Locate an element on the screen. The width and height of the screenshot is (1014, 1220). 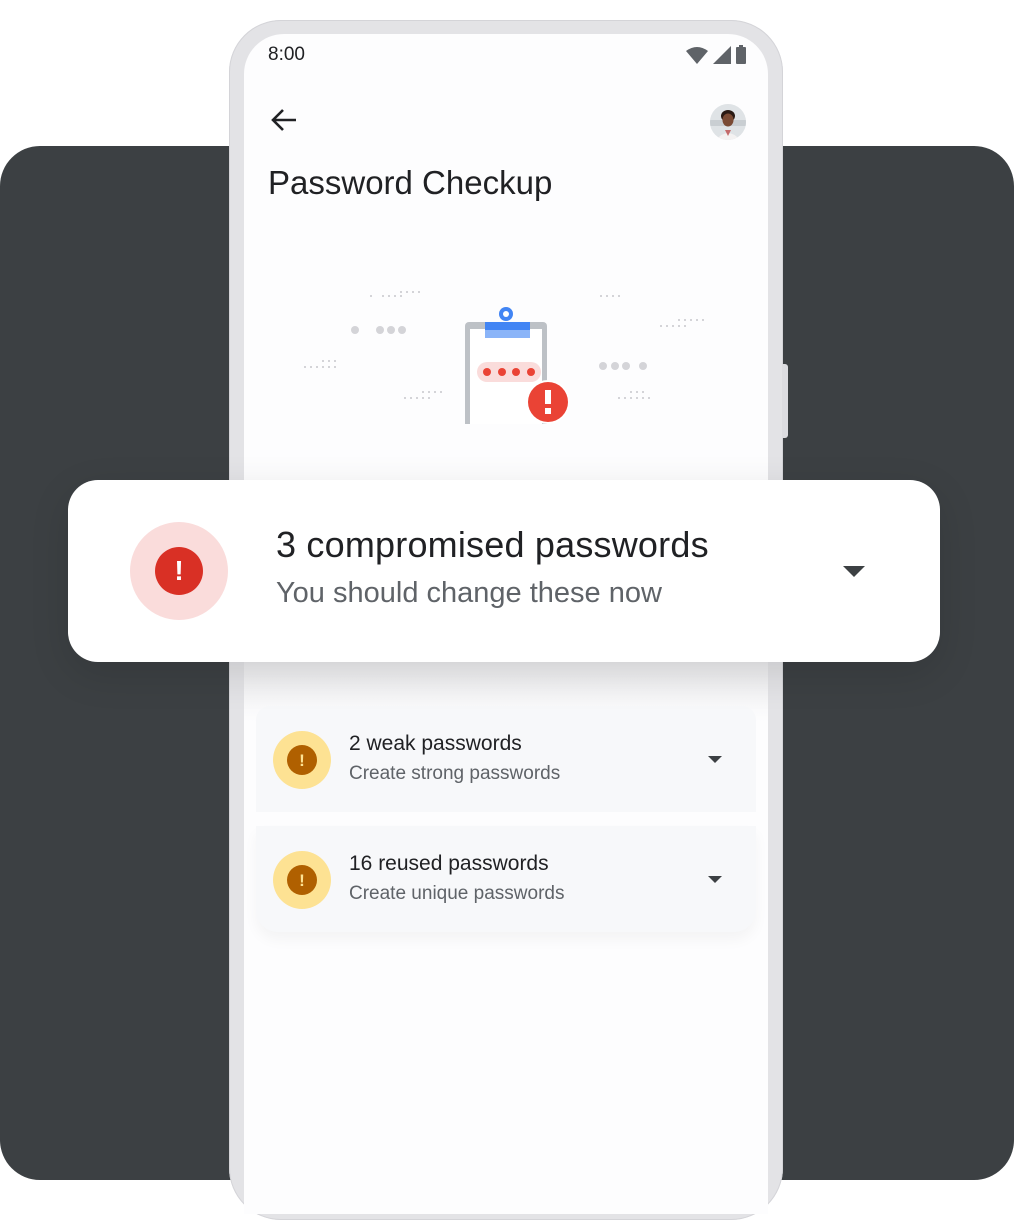
back-button is located at coordinates (284, 122).